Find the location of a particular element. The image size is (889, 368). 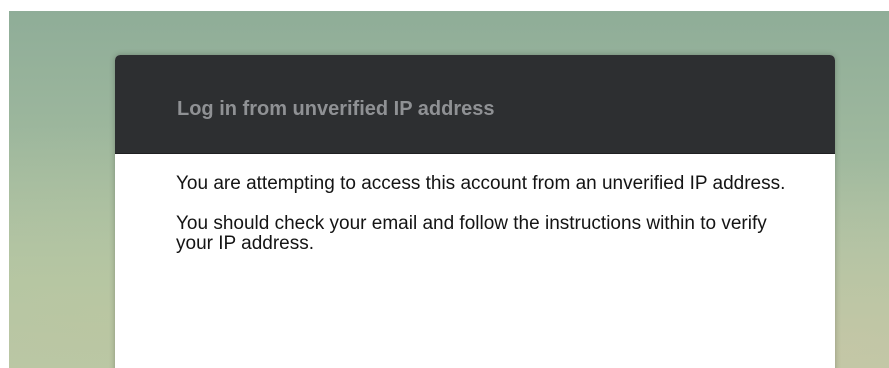

dialog-title: Log in from unverified IP address is located at coordinates (336, 109).